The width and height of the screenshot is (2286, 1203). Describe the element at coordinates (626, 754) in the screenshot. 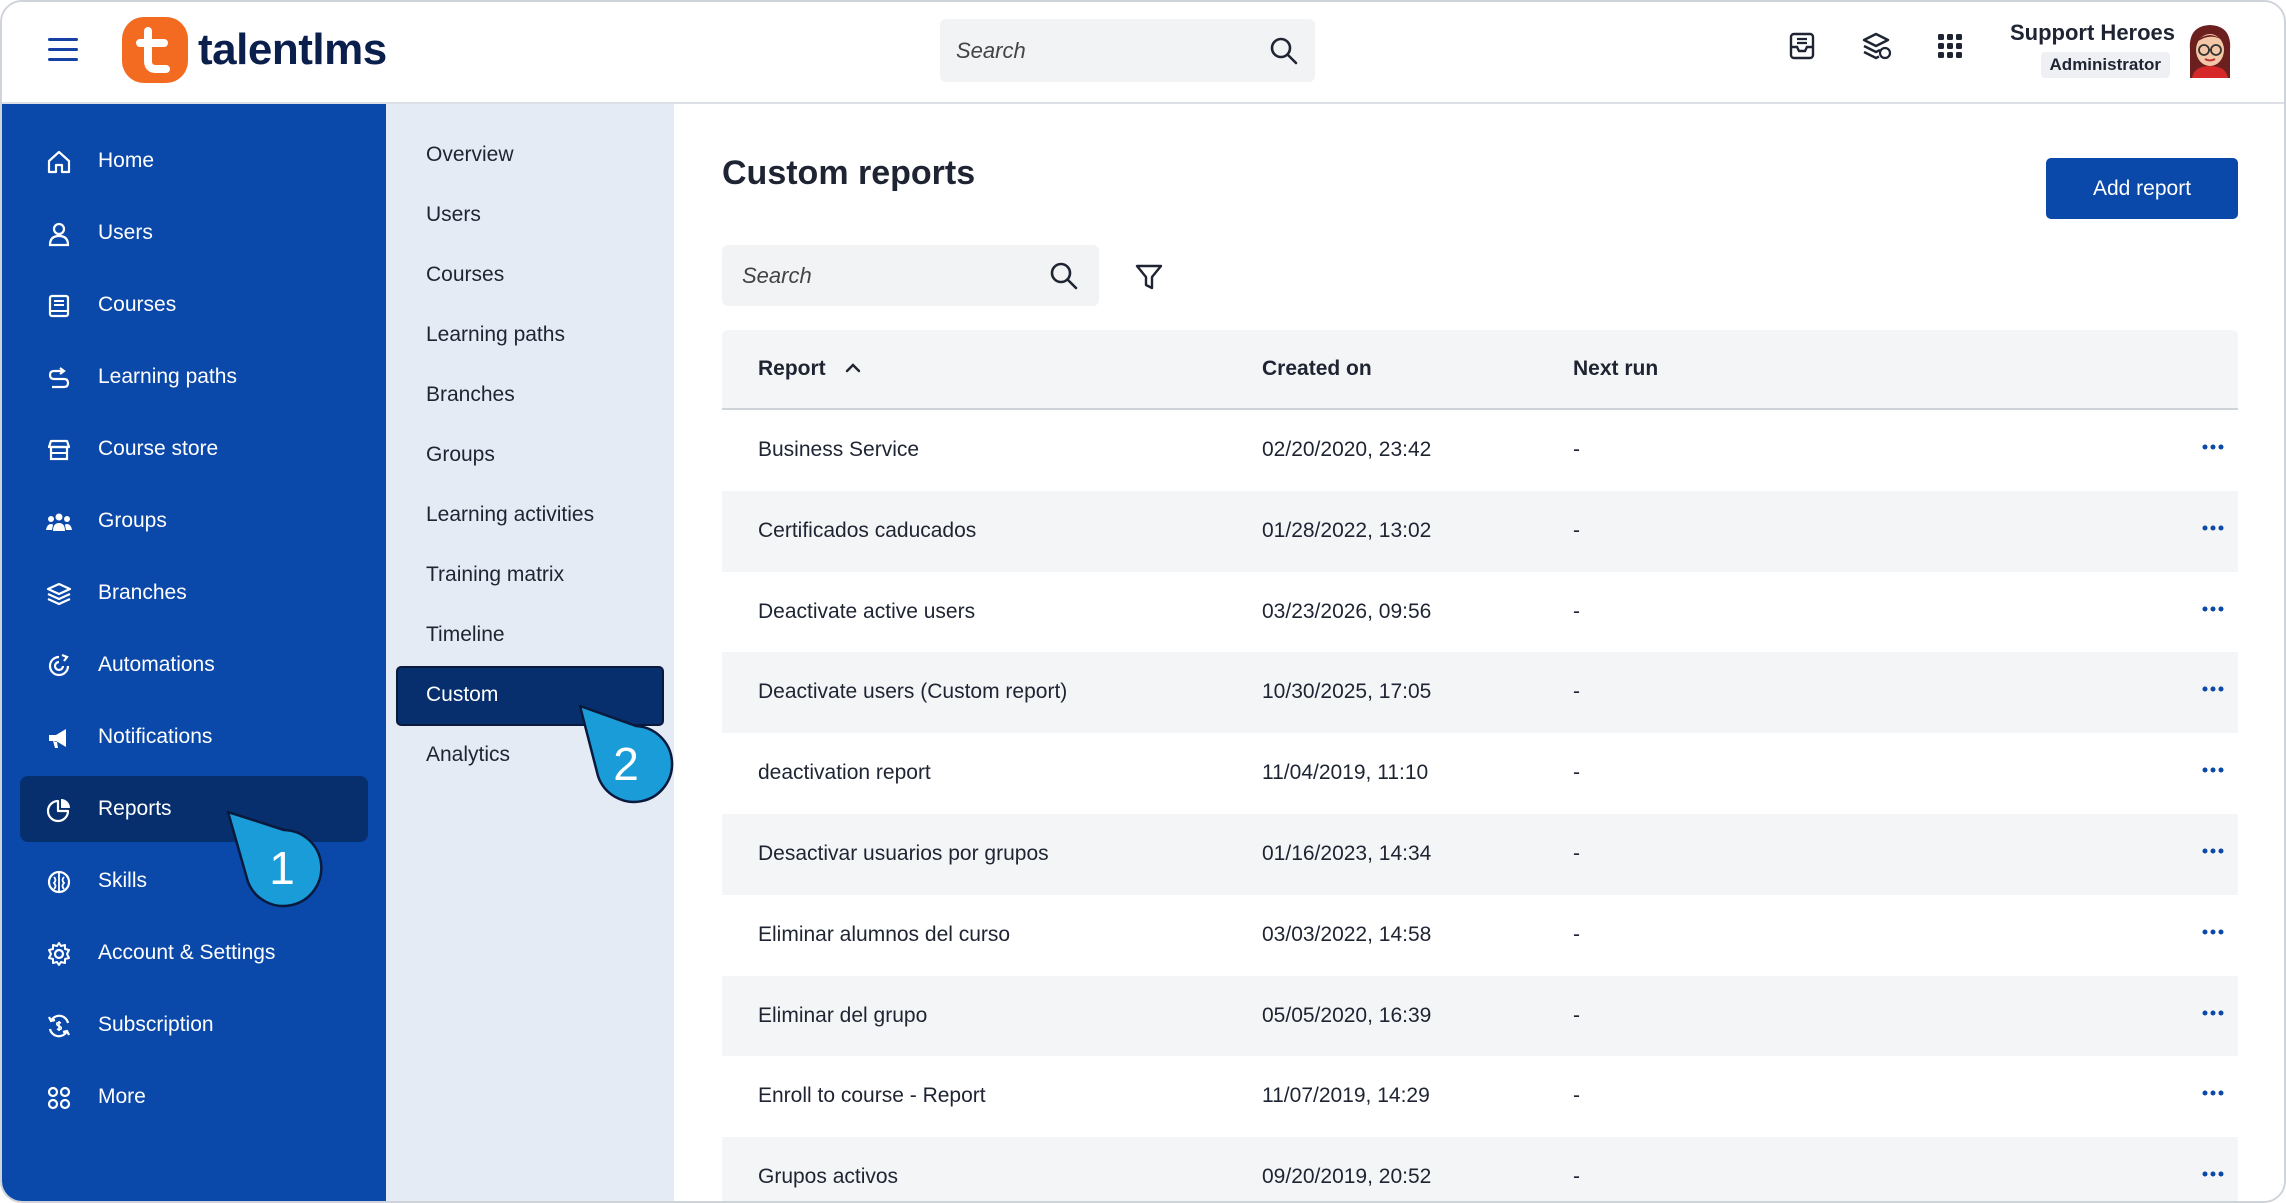

I see `step-callout-2: 2` at that location.